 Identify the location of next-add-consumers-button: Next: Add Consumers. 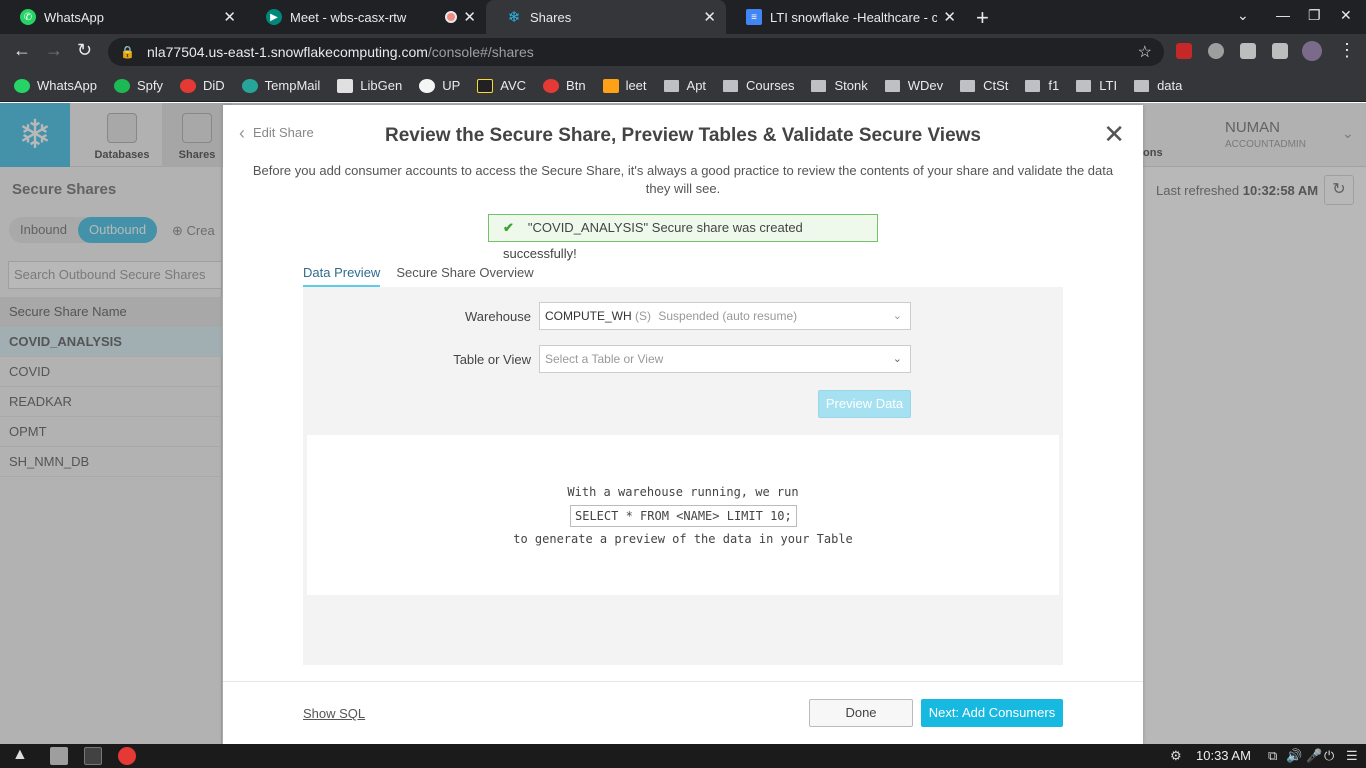
(992, 713).